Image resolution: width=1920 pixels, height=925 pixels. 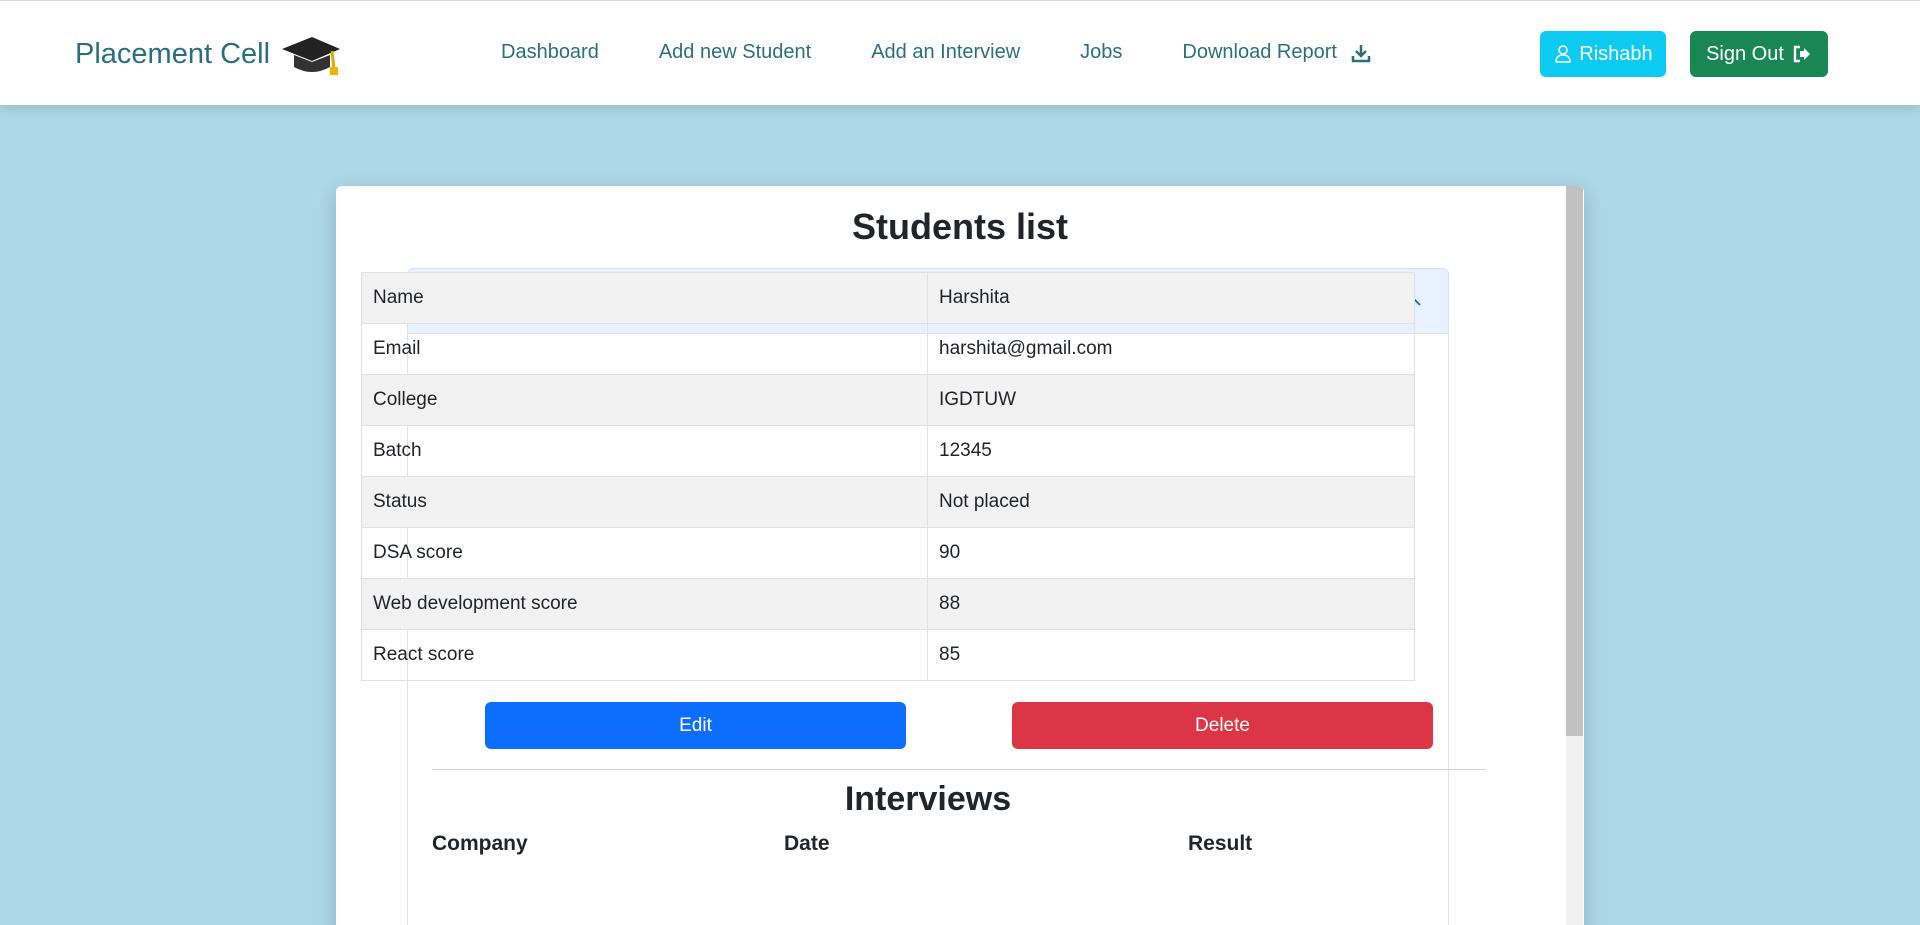 I want to click on nav-add-interview: Add an Interview, so click(x=945, y=52).